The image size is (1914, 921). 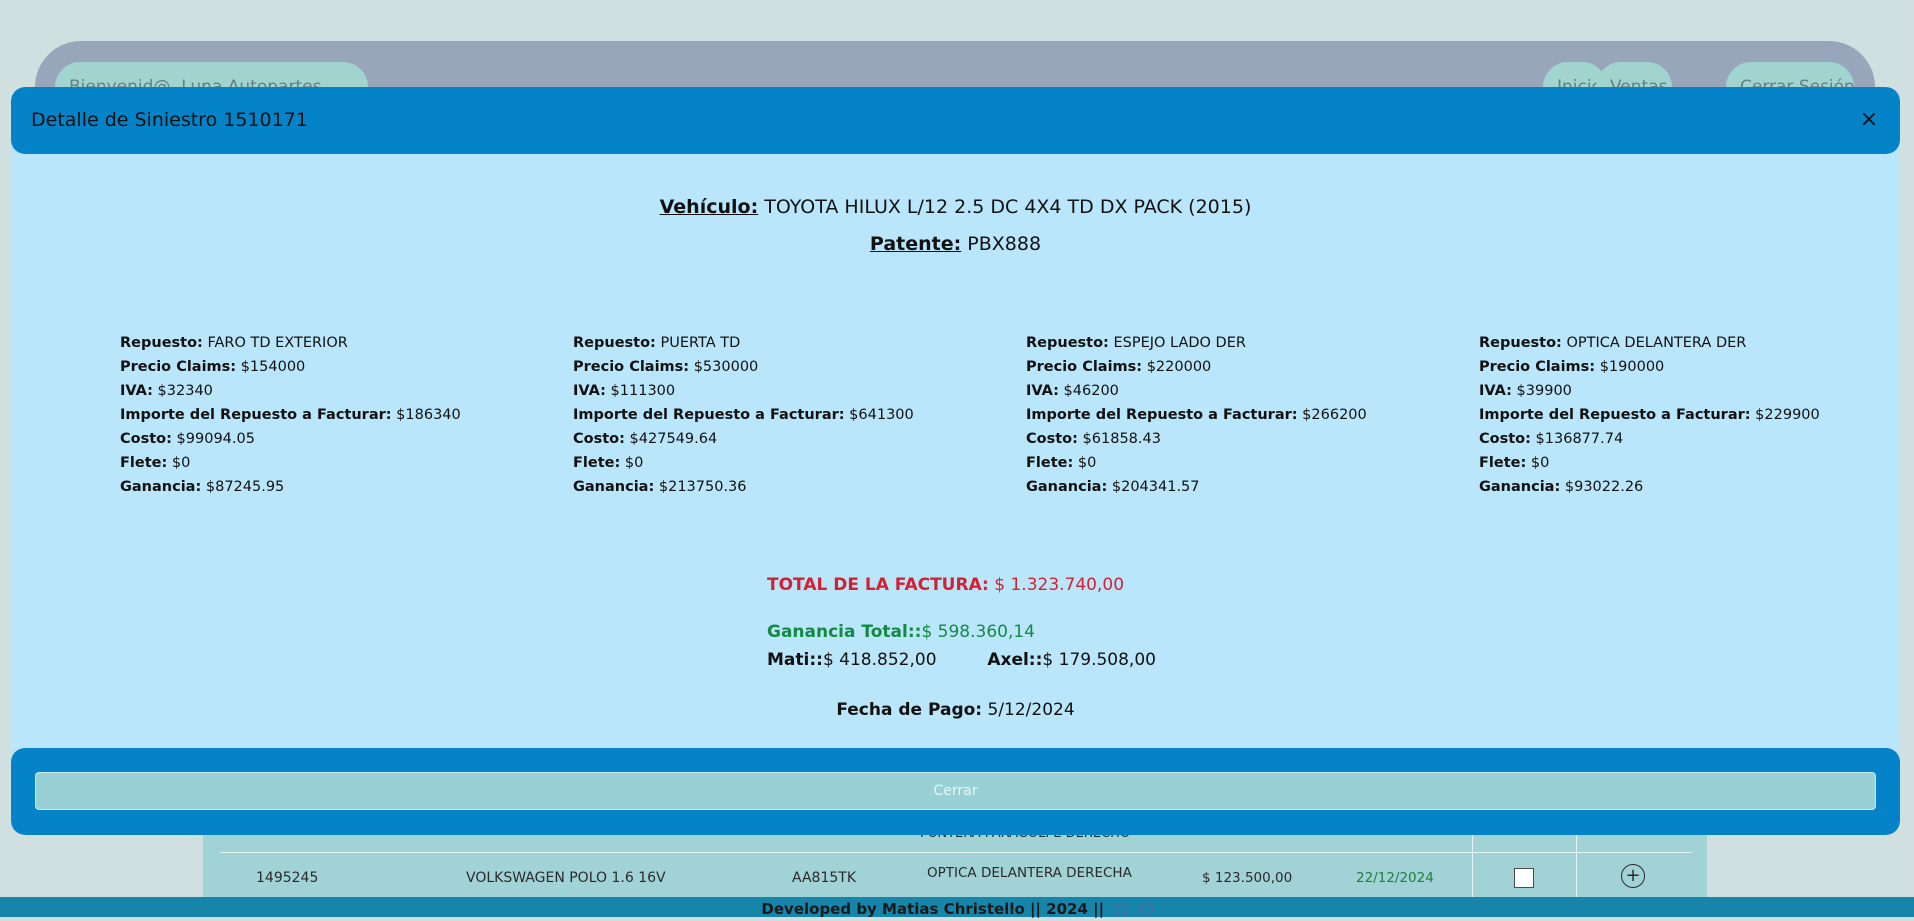 What do you see at coordinates (1579, 439) in the screenshot?
I see `cost-value: $136877.74` at bounding box center [1579, 439].